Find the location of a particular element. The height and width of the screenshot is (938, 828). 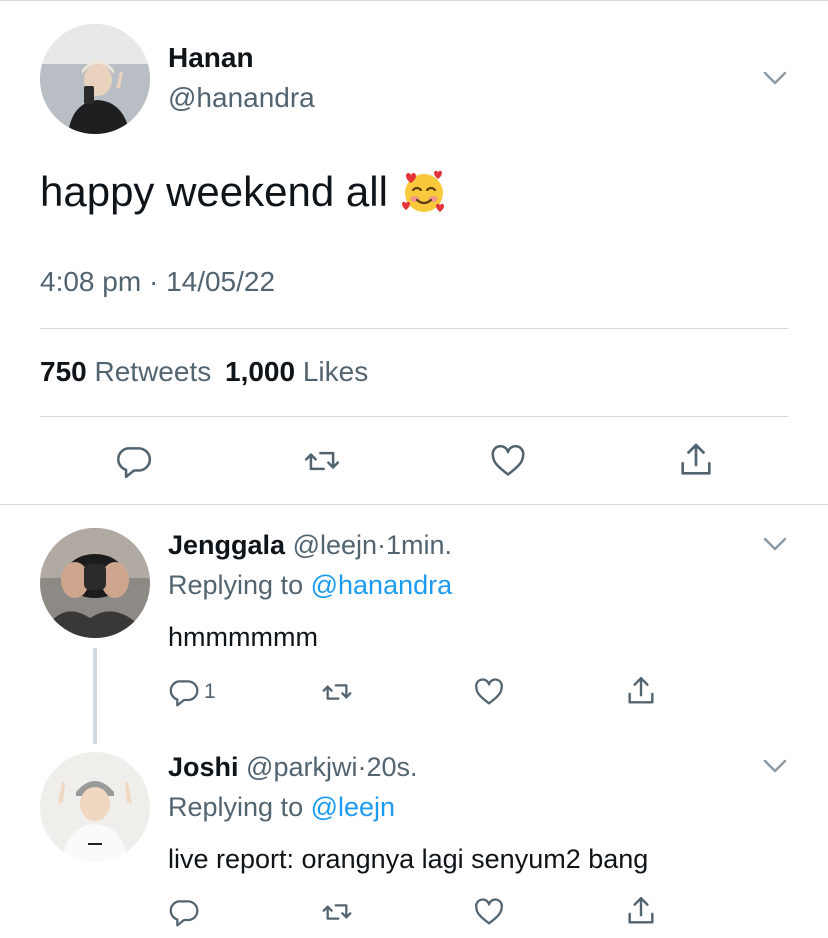

reply-author-name: Jenggala is located at coordinates (226, 545).